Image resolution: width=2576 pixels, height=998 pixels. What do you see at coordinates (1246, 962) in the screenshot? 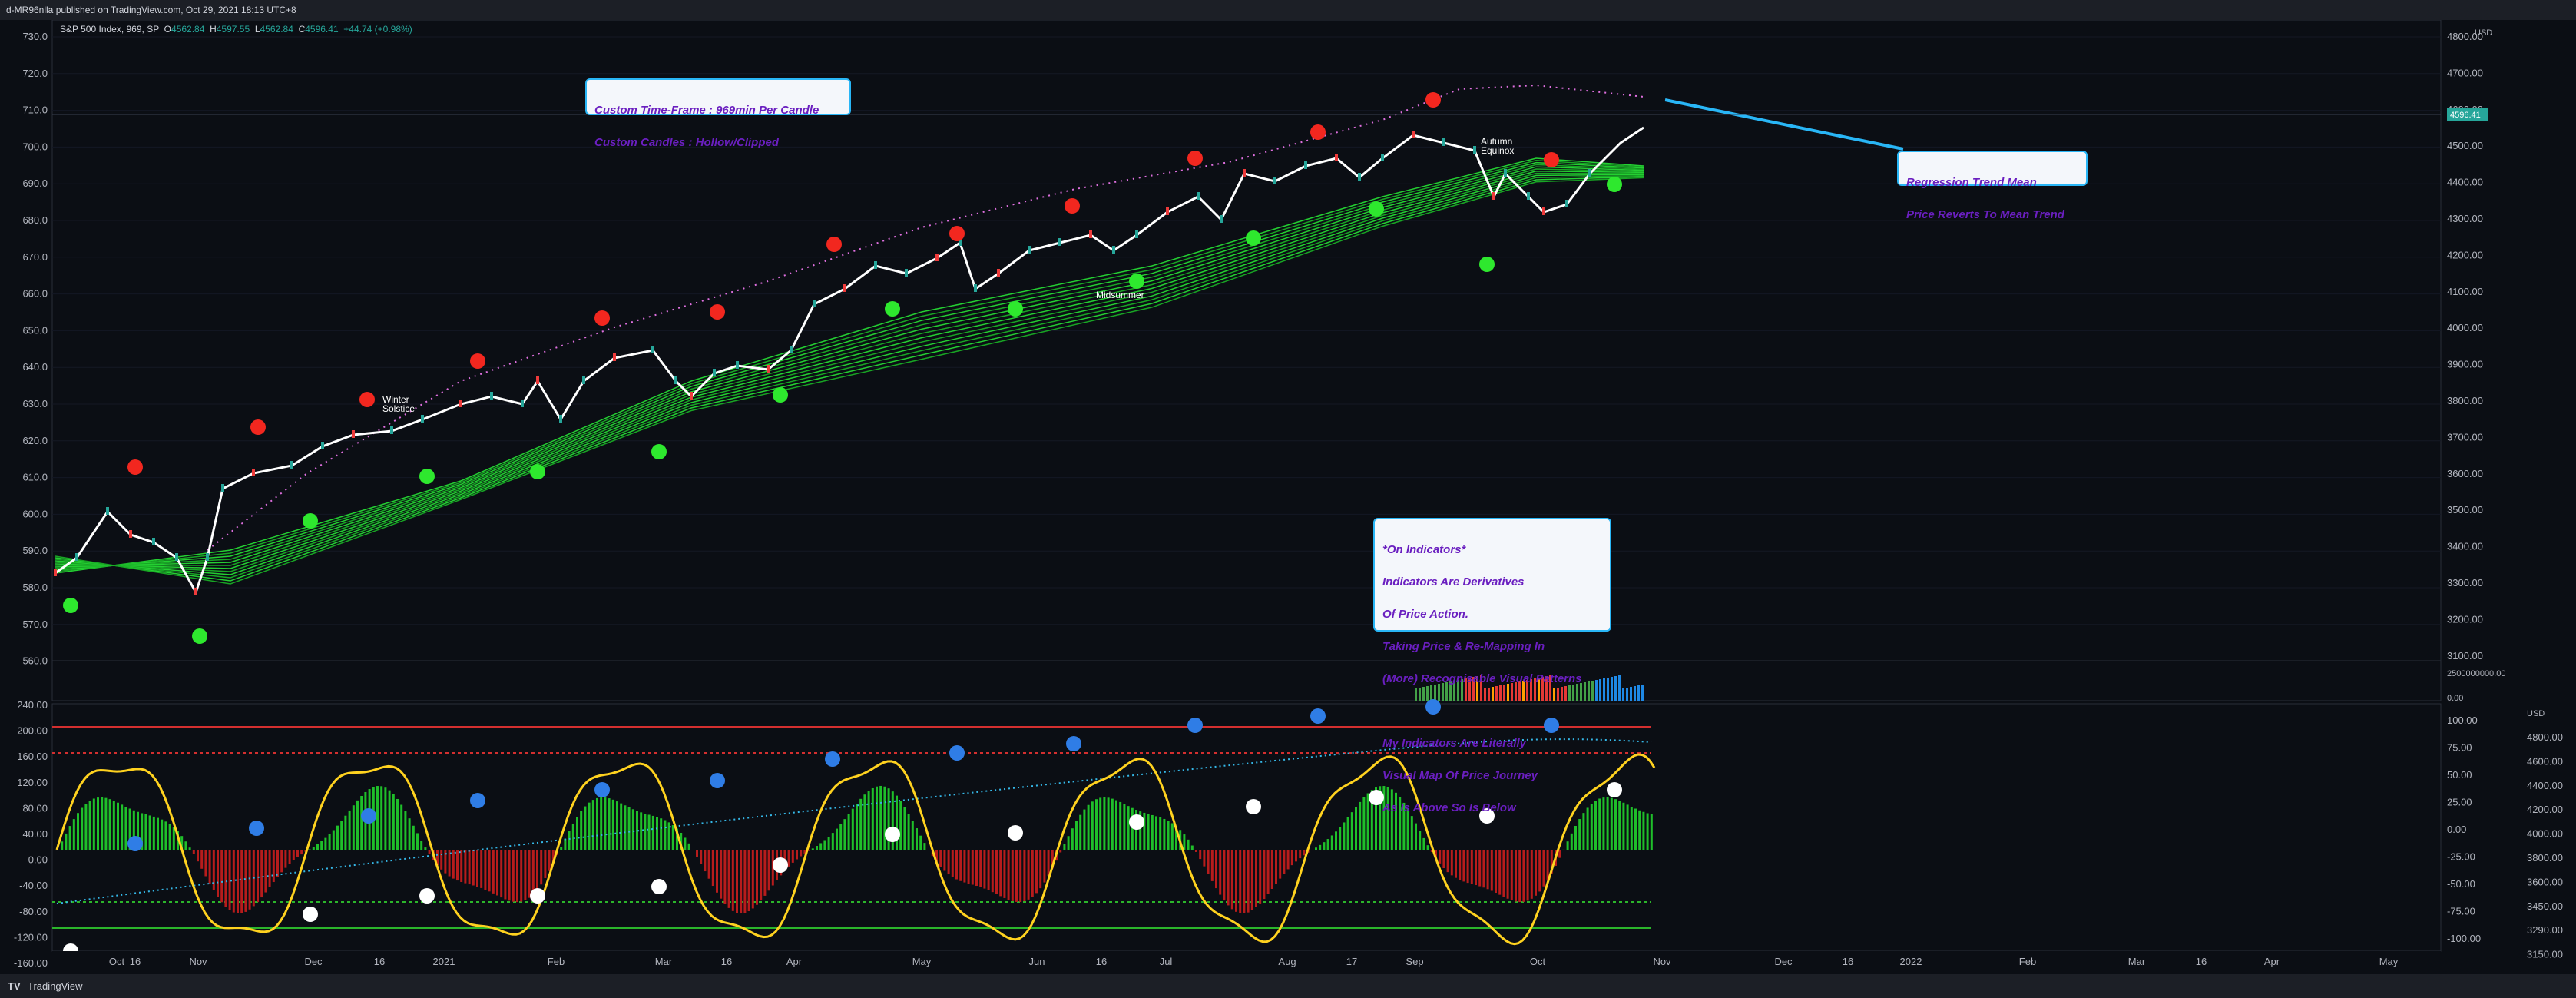
I see `time-axis-bar` at bounding box center [1246, 962].